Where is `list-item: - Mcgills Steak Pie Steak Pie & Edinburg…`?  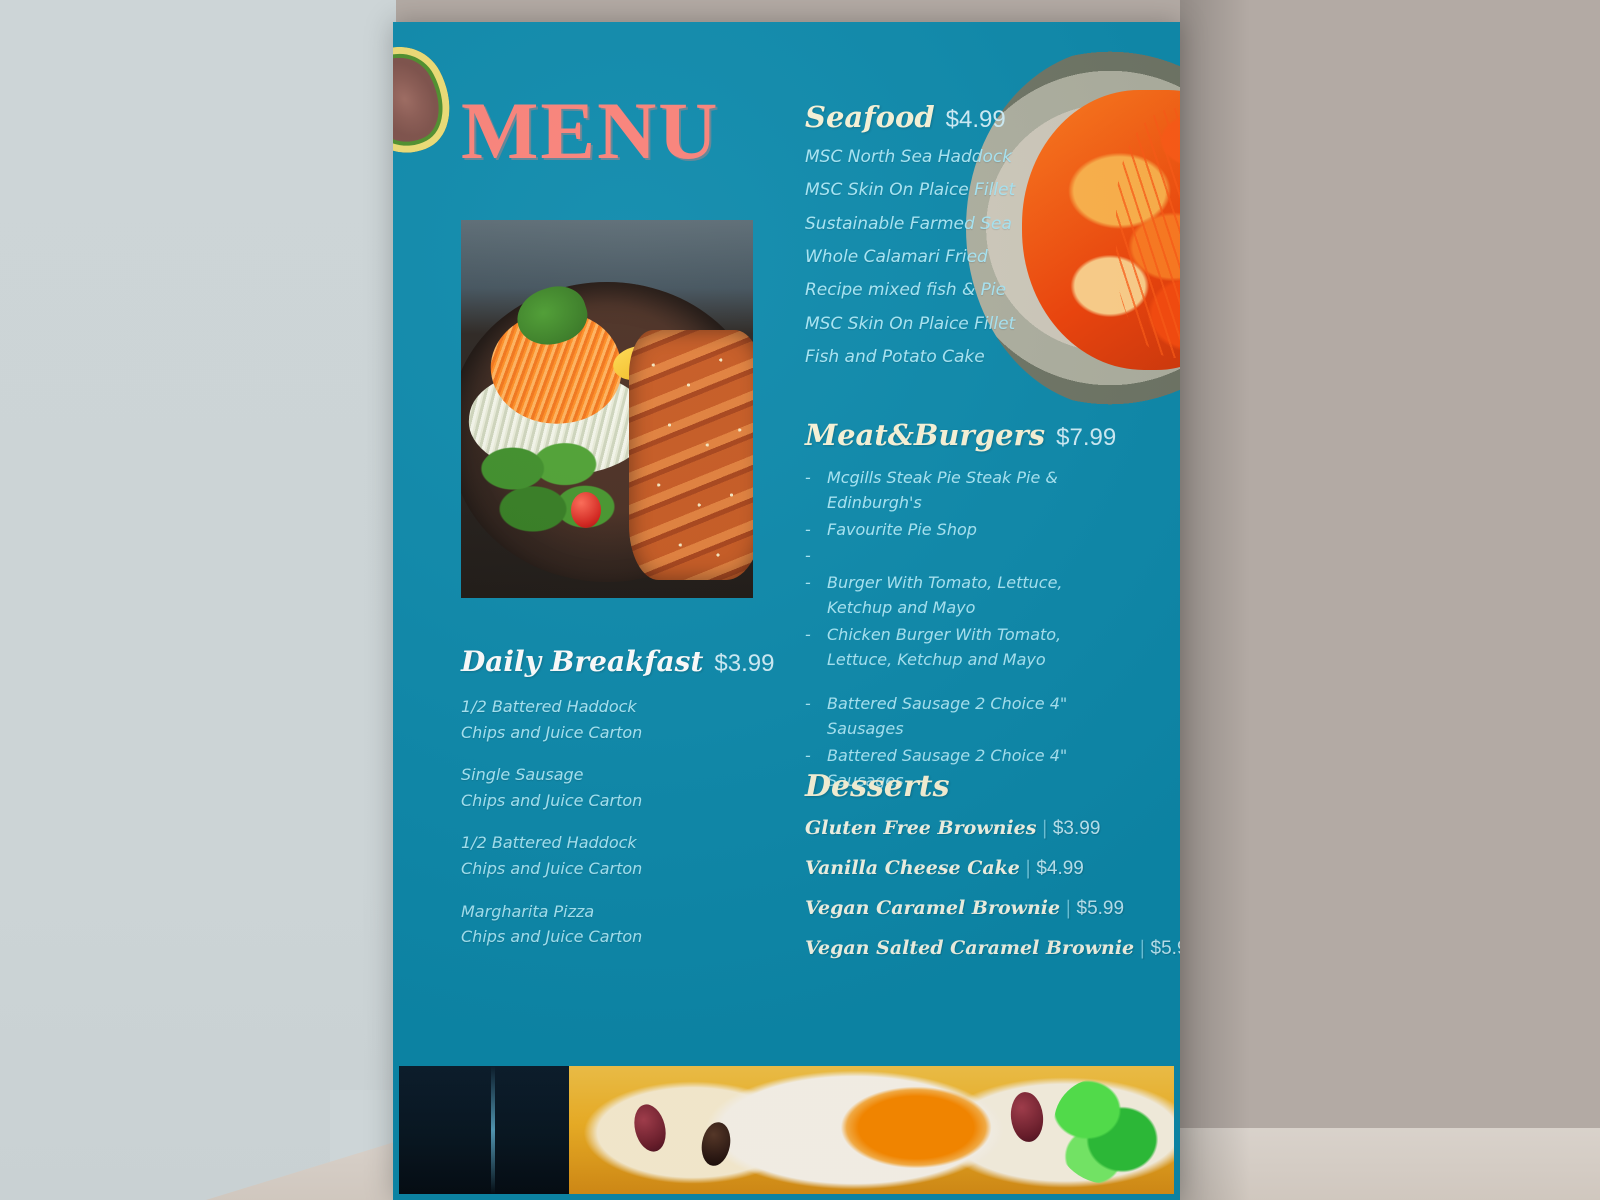 list-item: - Mcgills Steak Pie Steak Pie & Edinburg… is located at coordinates (980, 491).